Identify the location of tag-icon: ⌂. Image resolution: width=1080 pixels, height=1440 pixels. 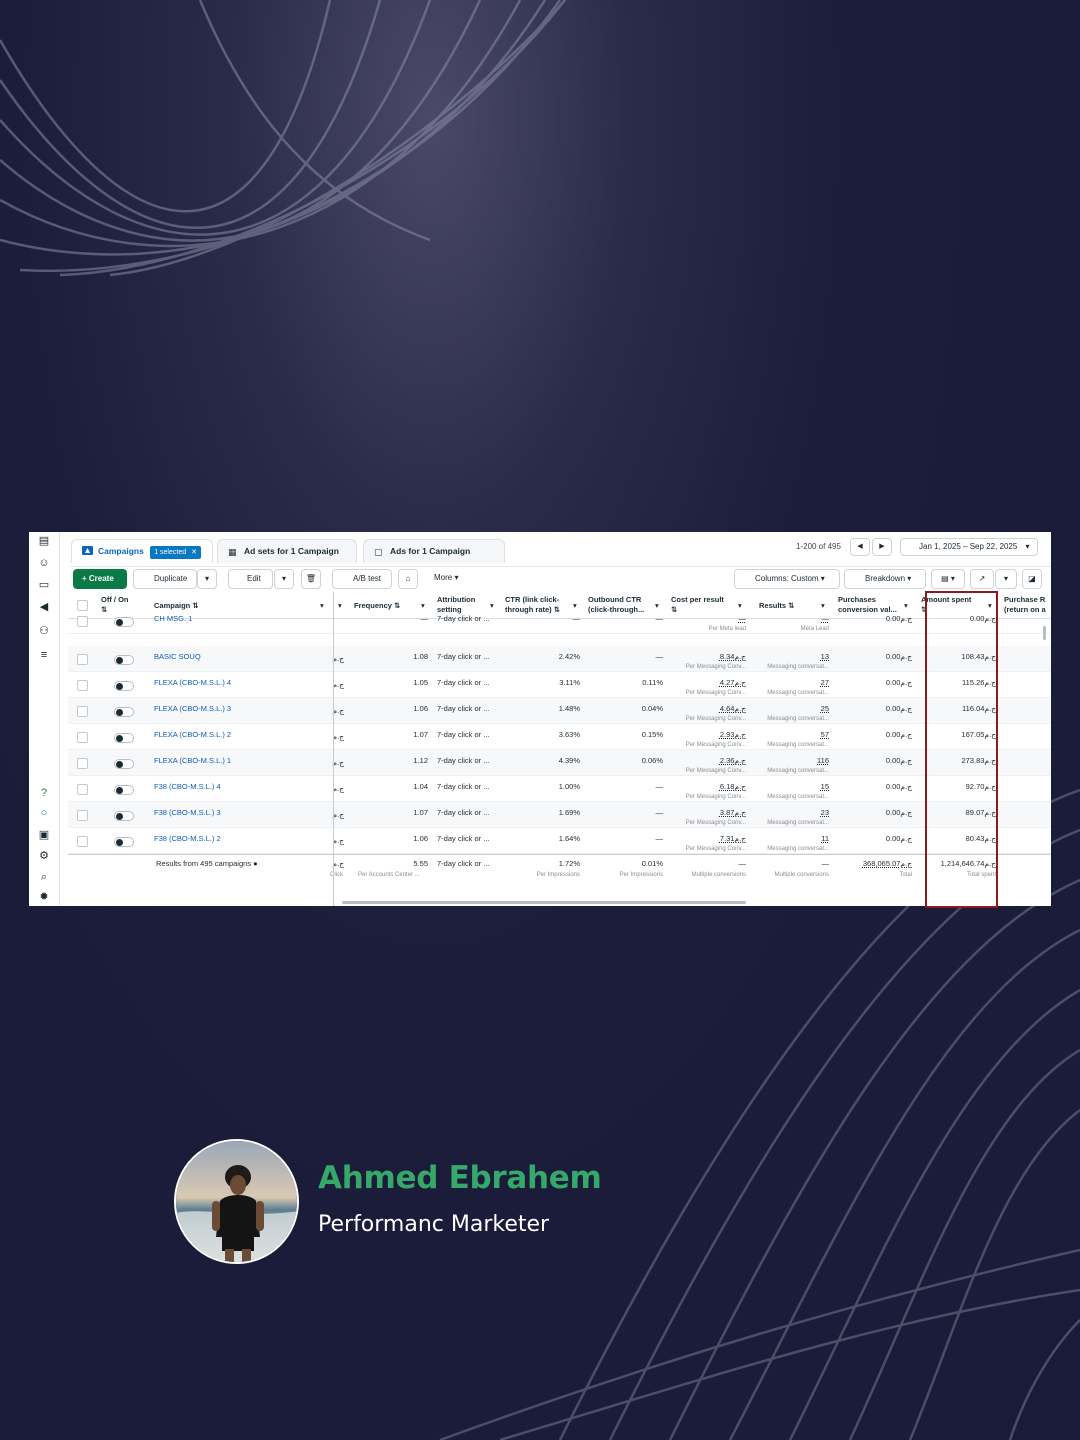
(408, 579).